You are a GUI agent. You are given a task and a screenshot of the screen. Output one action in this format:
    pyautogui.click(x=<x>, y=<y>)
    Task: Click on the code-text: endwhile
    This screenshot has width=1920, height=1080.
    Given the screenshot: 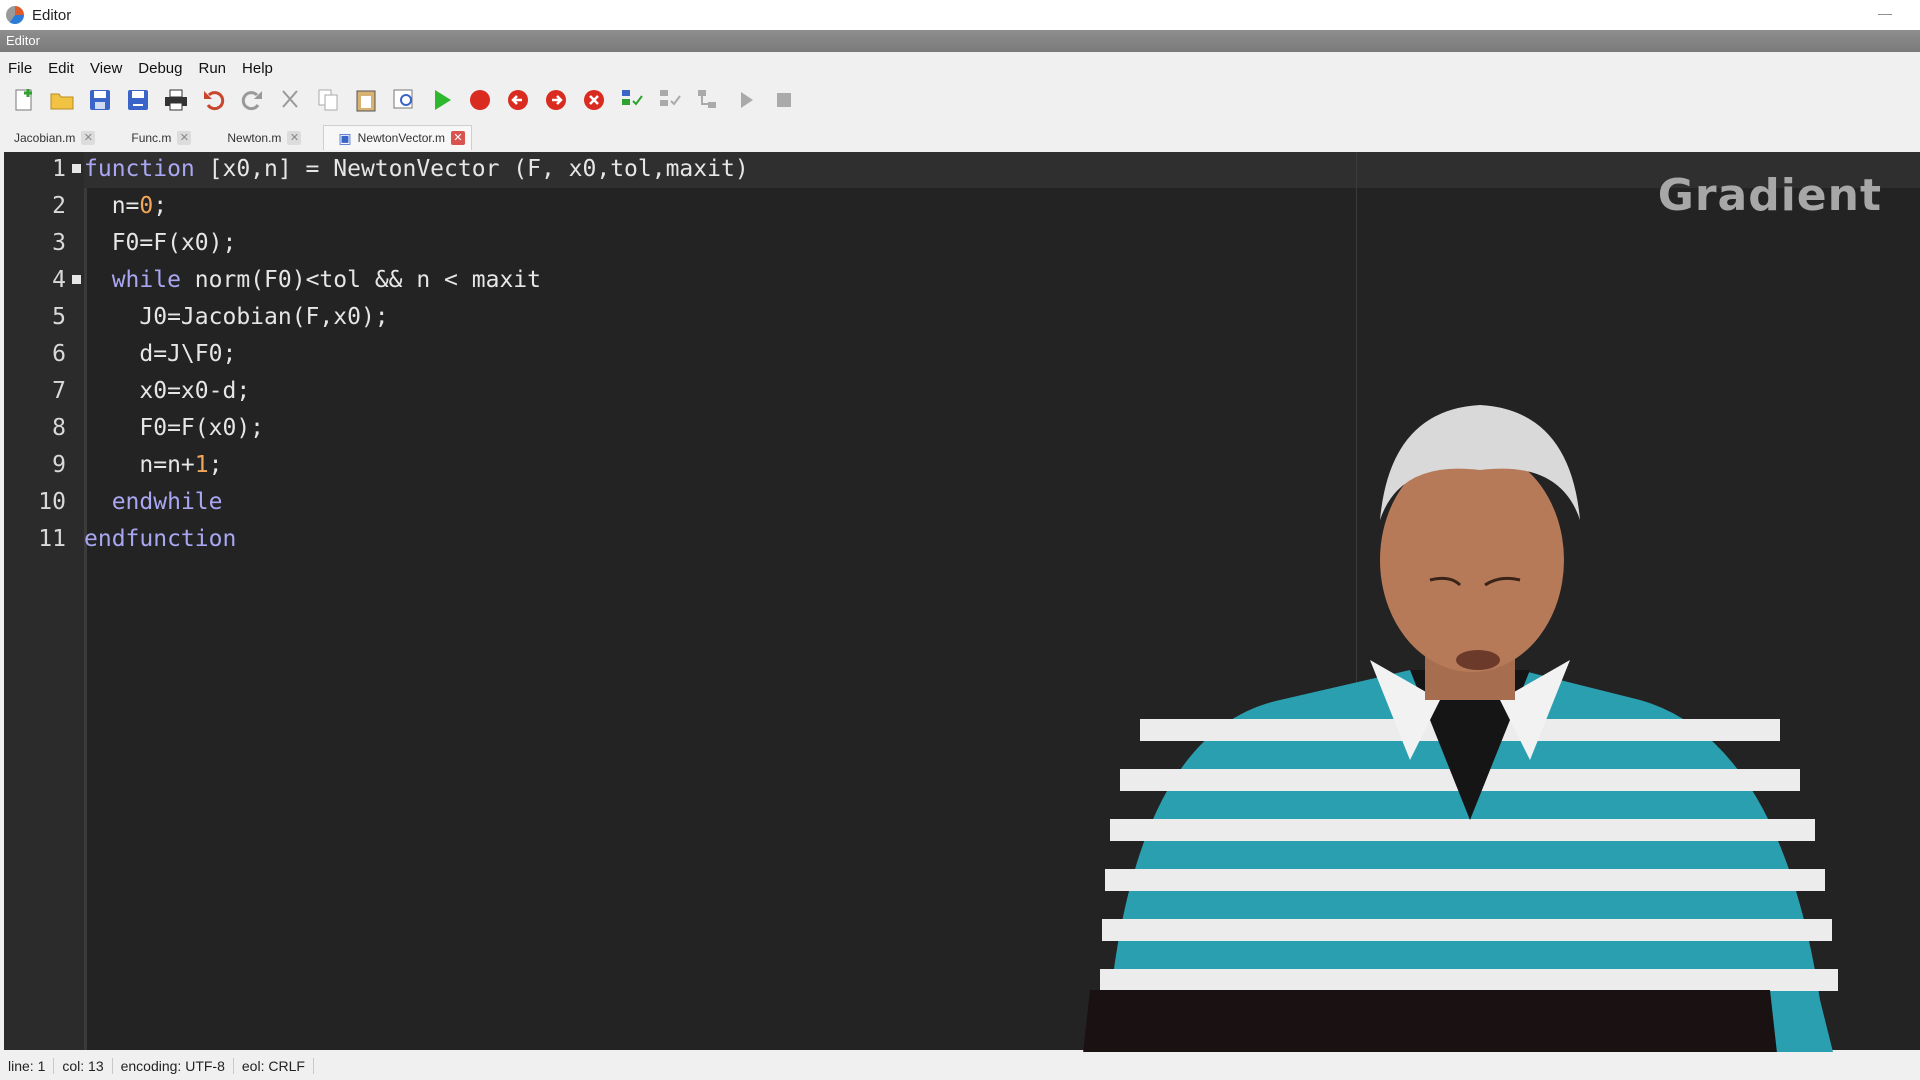 What is the action you would take?
    pyautogui.click(x=167, y=502)
    